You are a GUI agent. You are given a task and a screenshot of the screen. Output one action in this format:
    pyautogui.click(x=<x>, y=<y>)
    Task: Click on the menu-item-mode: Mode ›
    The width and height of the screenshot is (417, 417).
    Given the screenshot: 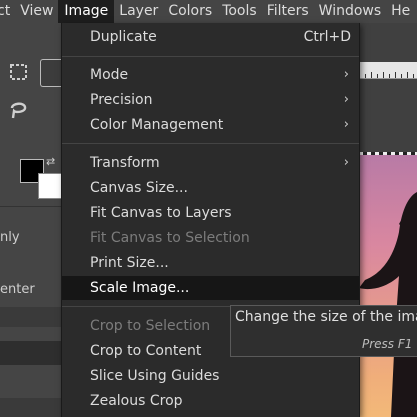 What is the action you would take?
    pyautogui.click(x=210, y=75)
    